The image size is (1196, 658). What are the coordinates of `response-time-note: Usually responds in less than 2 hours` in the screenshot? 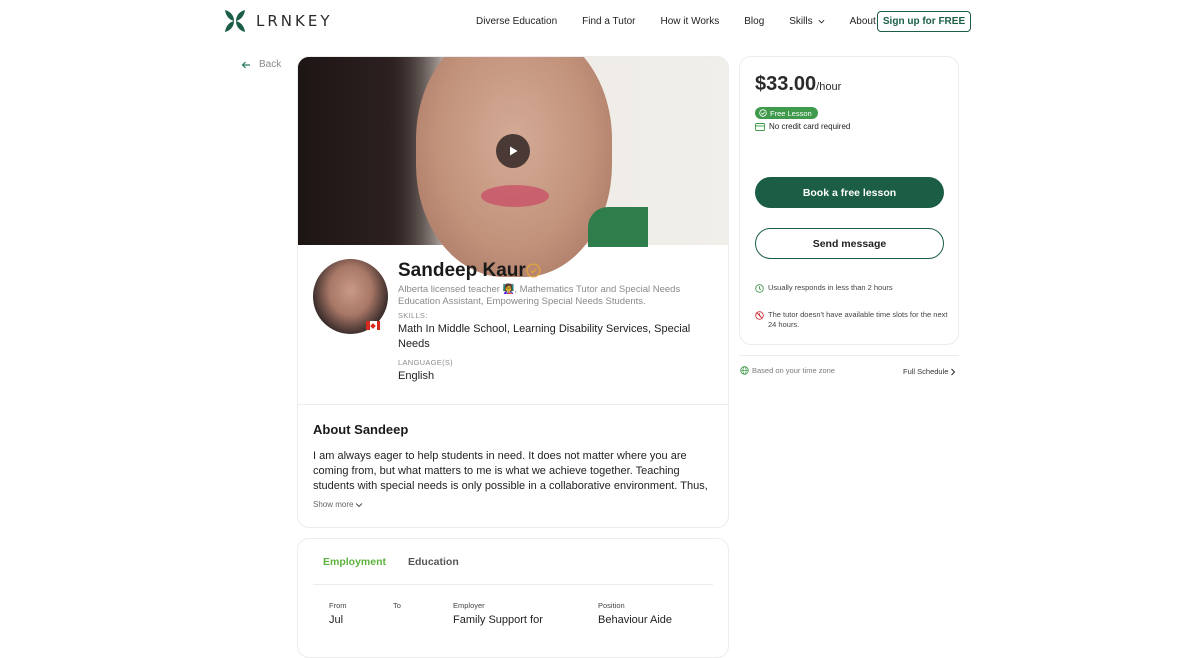 It's located at (852, 288).